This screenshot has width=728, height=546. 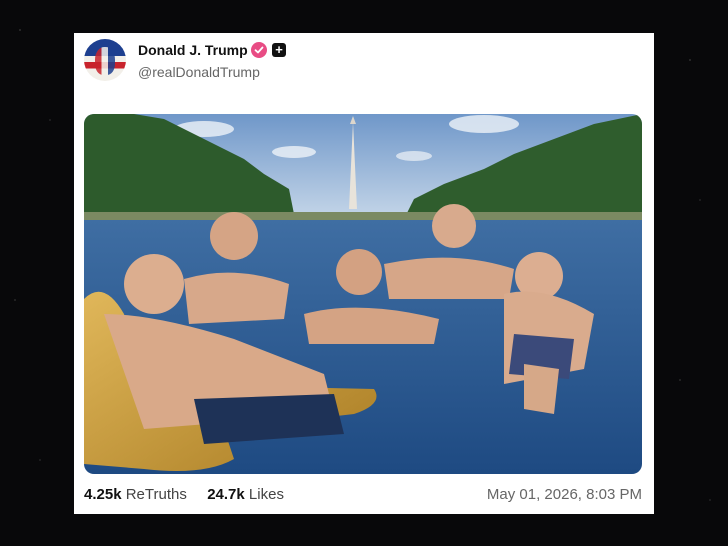 I want to click on avatar-portrait, so click(x=105, y=61).